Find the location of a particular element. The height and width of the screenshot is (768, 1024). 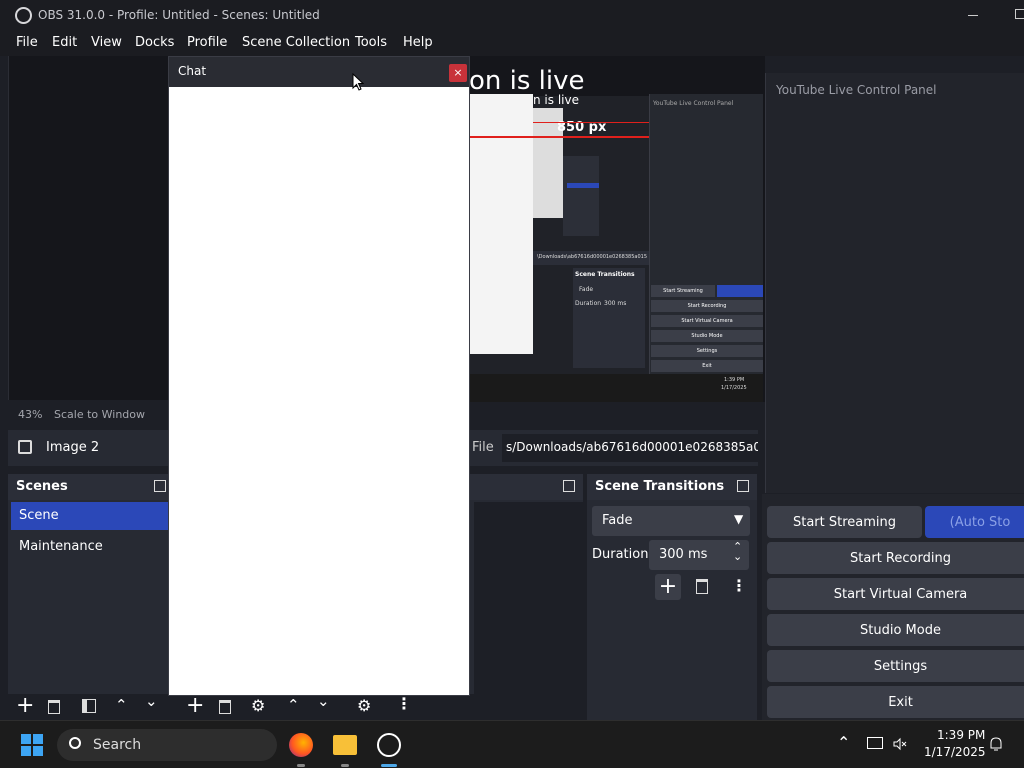

inner-settings: Settings is located at coordinates (707, 351).